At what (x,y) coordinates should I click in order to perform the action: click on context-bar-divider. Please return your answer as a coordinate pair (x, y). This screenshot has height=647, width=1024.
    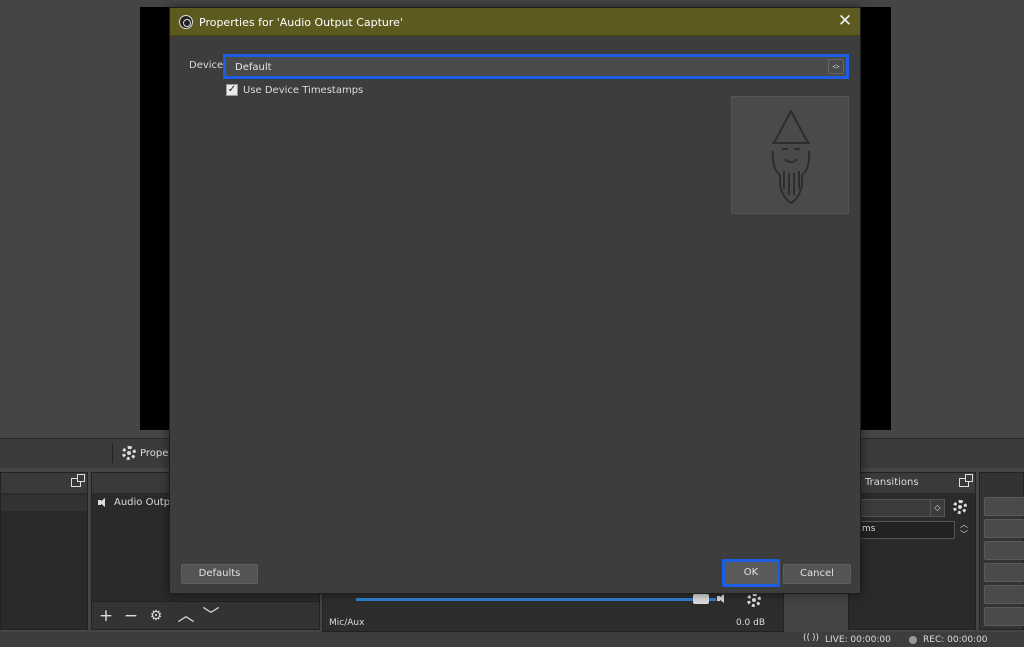
    Looking at the image, I should click on (112, 453).